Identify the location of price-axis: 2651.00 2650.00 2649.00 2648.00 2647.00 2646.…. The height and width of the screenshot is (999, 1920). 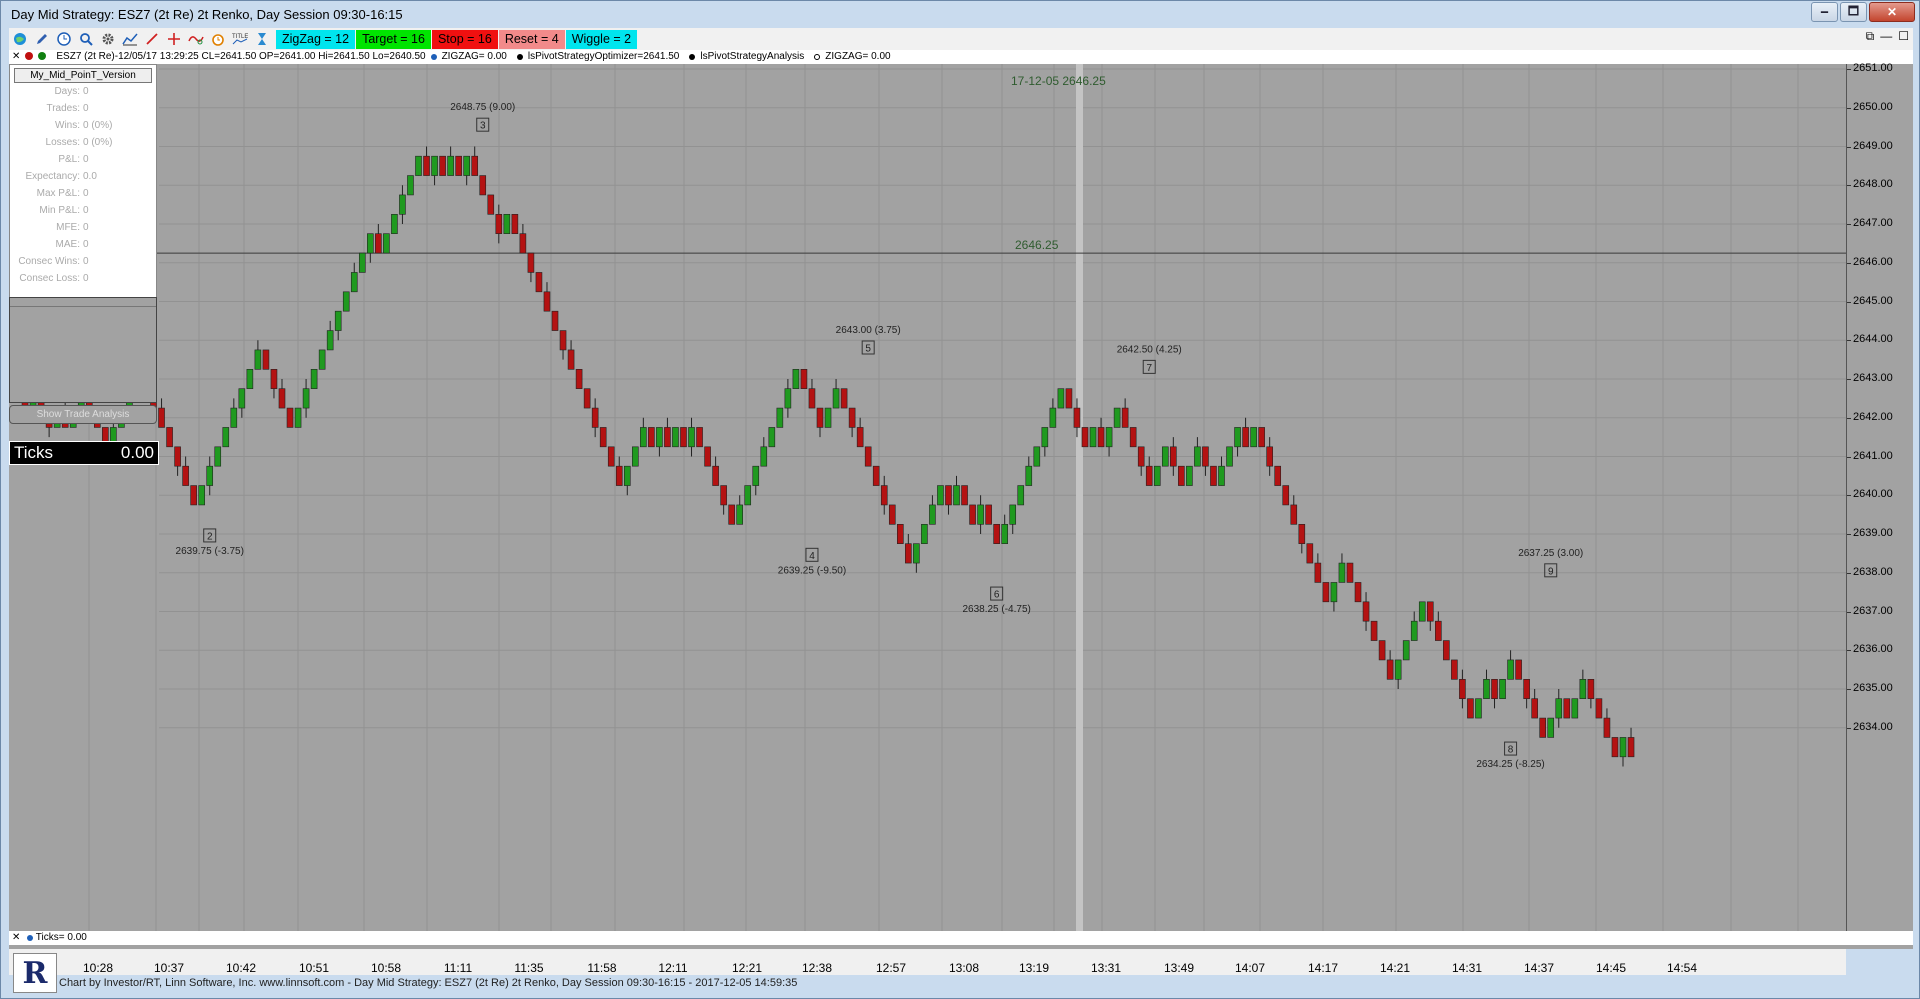
(1879, 496).